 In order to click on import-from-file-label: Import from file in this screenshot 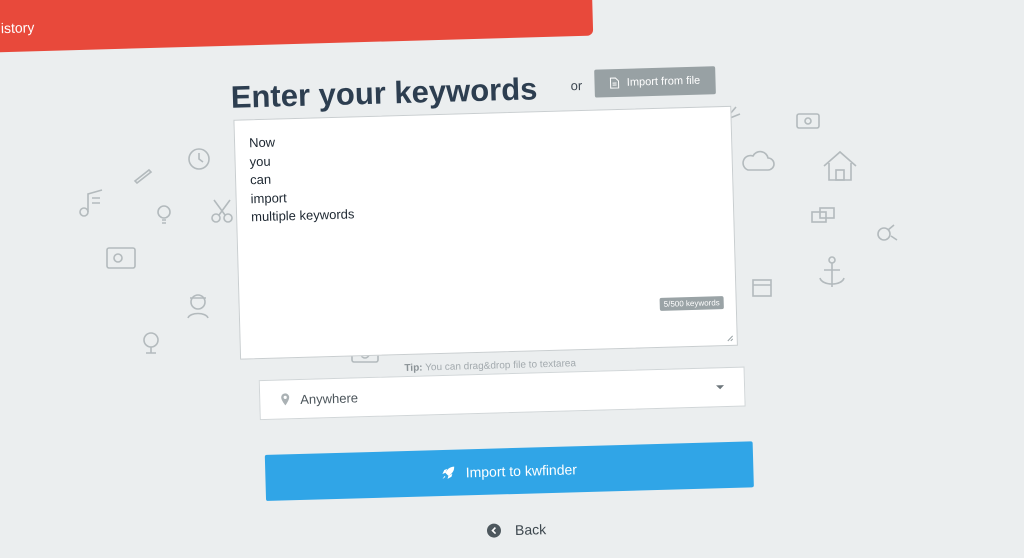, I will do `click(663, 81)`.